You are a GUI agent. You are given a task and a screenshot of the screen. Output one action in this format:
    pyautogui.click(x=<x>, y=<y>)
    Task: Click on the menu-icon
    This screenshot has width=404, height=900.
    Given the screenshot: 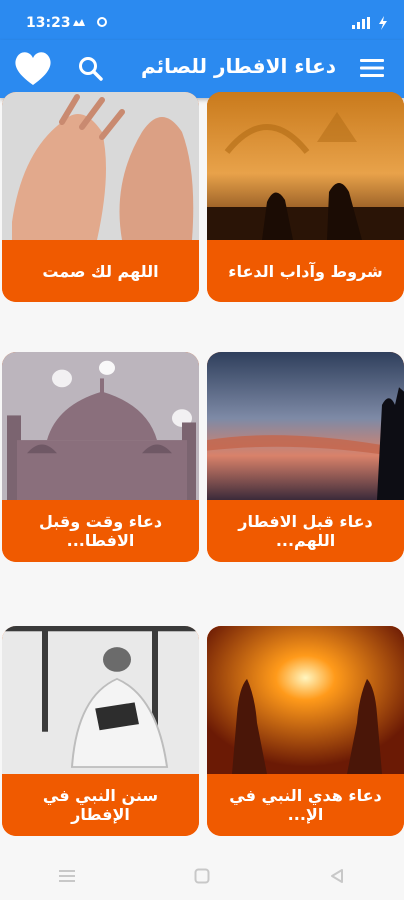 What is the action you would take?
    pyautogui.click(x=372, y=68)
    